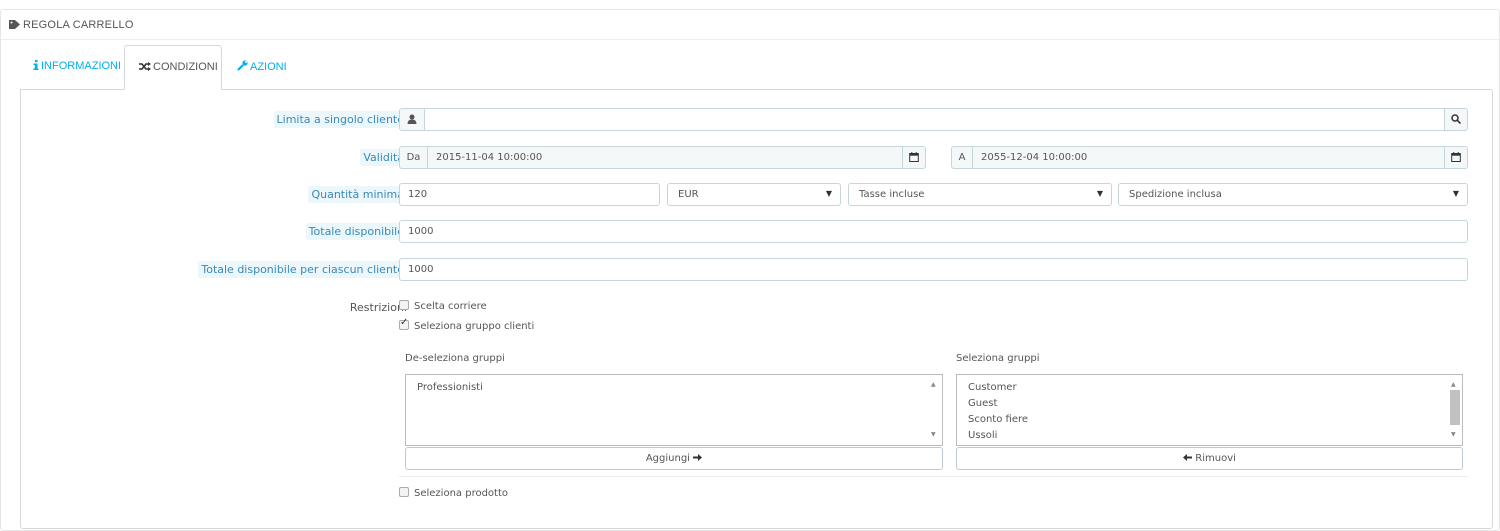 The height and width of the screenshot is (531, 1500). I want to click on tab-label: AZIONI, so click(268, 67).